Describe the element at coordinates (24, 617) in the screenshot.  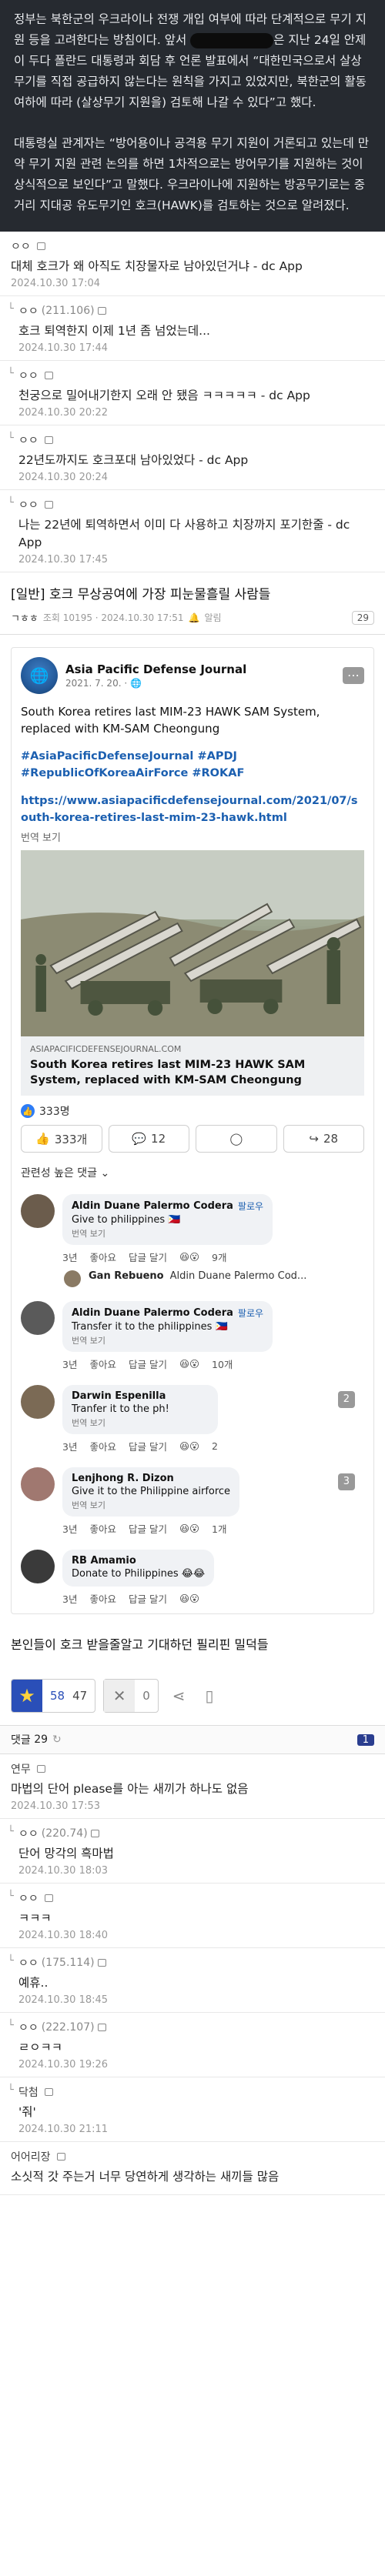
I see `post-author: ㄱㅎㅎ` at that location.